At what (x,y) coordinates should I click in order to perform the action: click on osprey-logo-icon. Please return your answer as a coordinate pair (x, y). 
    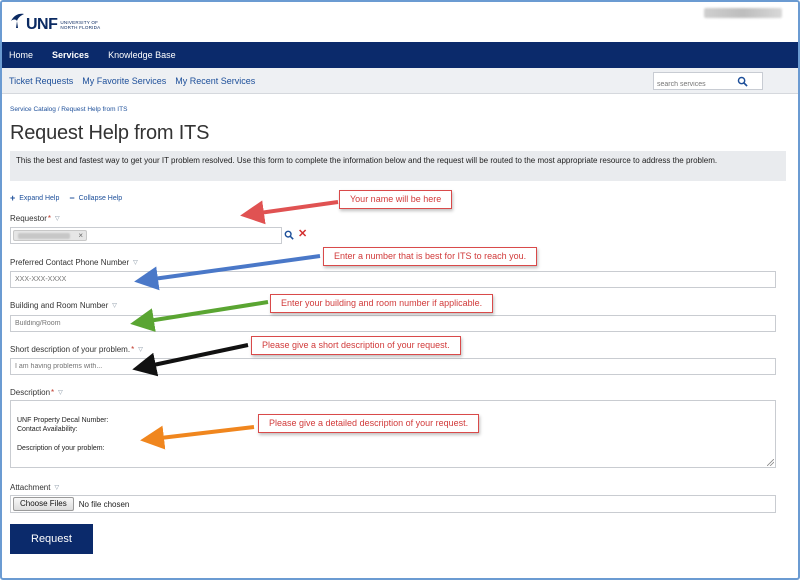
    Looking at the image, I should click on (17, 20).